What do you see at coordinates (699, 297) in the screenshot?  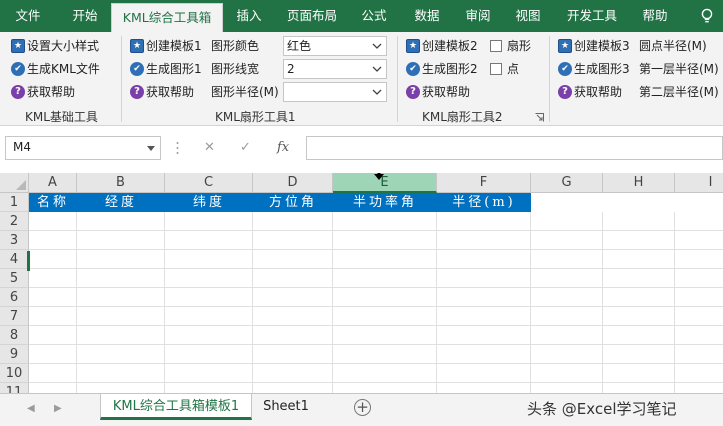 I see `cell-i6` at bounding box center [699, 297].